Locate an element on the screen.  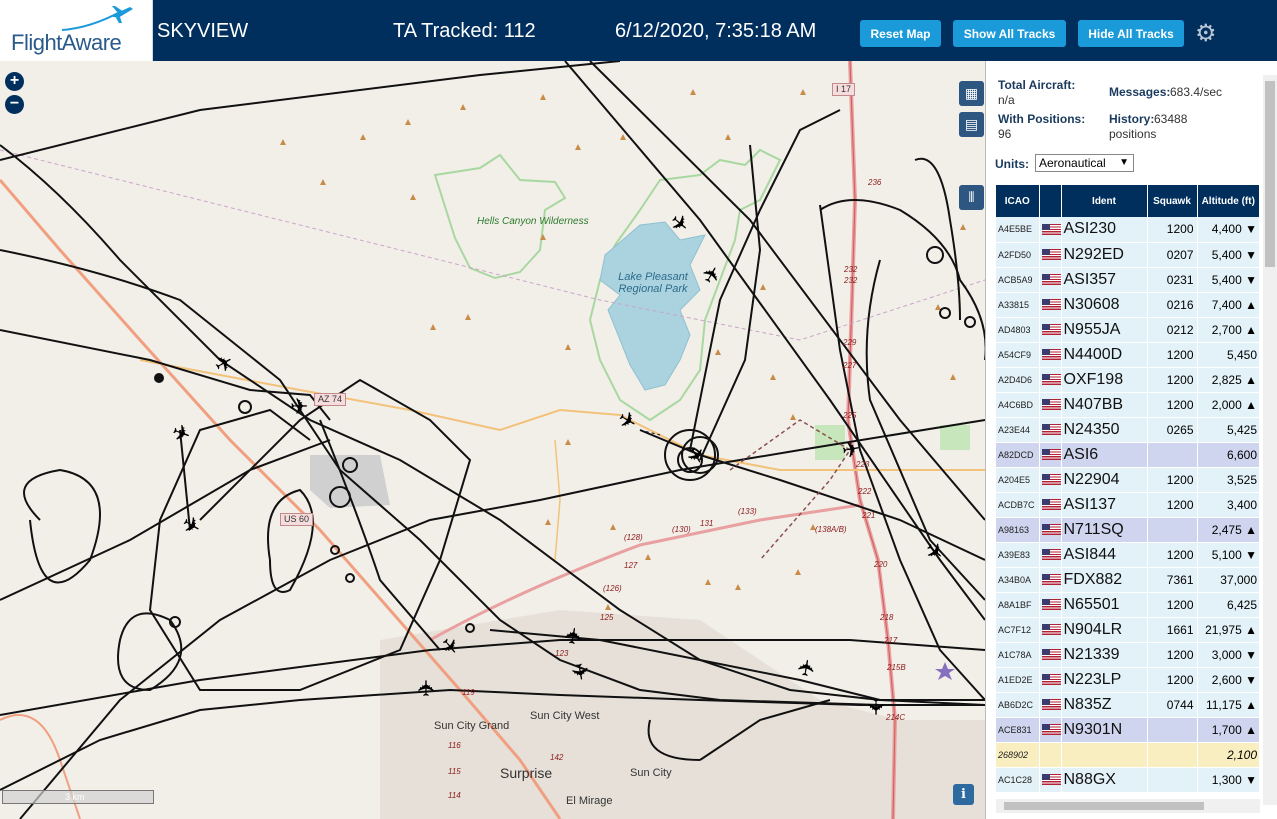
gear-icon: ⚙ is located at coordinates (1206, 33).